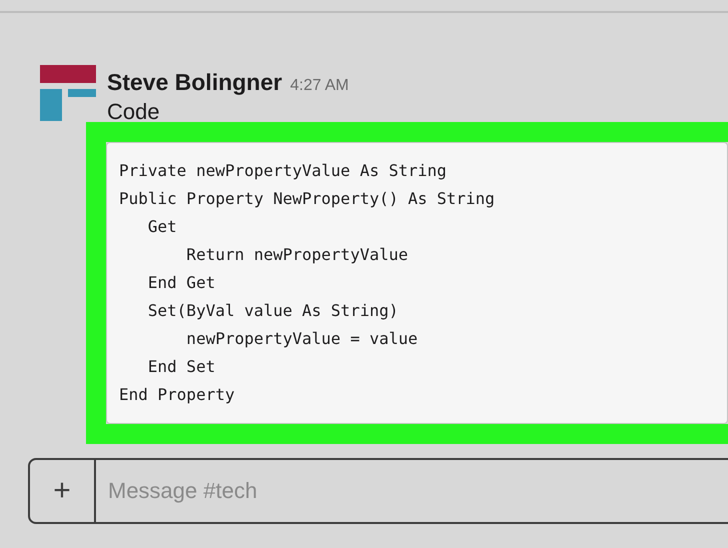 The image size is (728, 548). Describe the element at coordinates (283, 171) in the screenshot. I see `code-line: Private newPropertyValue As String` at that location.